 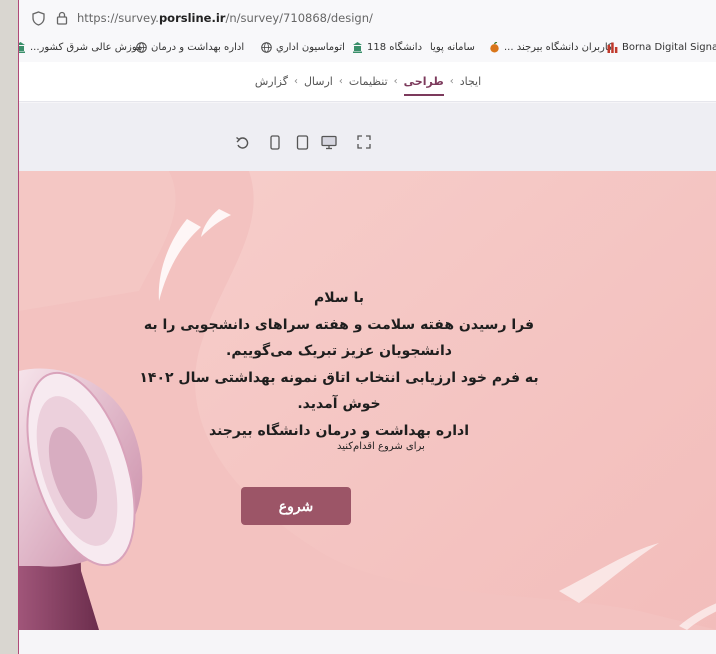 I want to click on bookmark-label: اداره بهداشت و درمان, so click(x=198, y=47).